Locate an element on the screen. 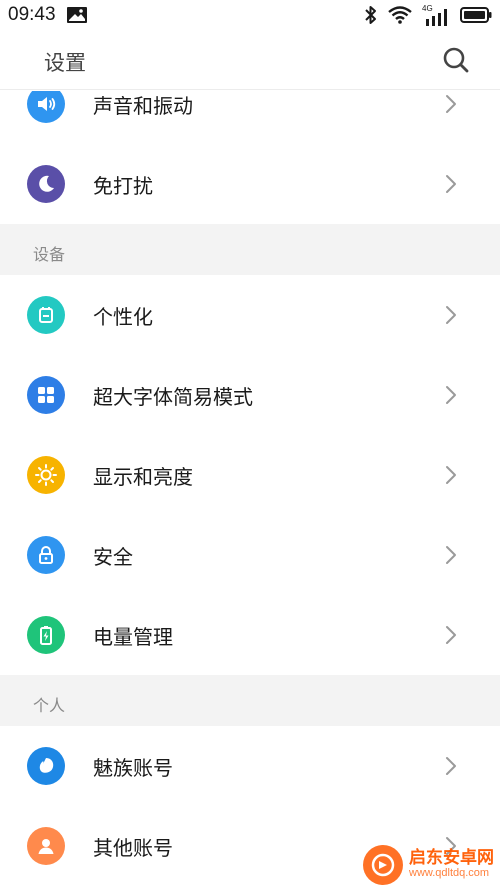 The width and height of the screenshot is (500, 889). settings-item-label: 魅族账号 is located at coordinates (133, 768).